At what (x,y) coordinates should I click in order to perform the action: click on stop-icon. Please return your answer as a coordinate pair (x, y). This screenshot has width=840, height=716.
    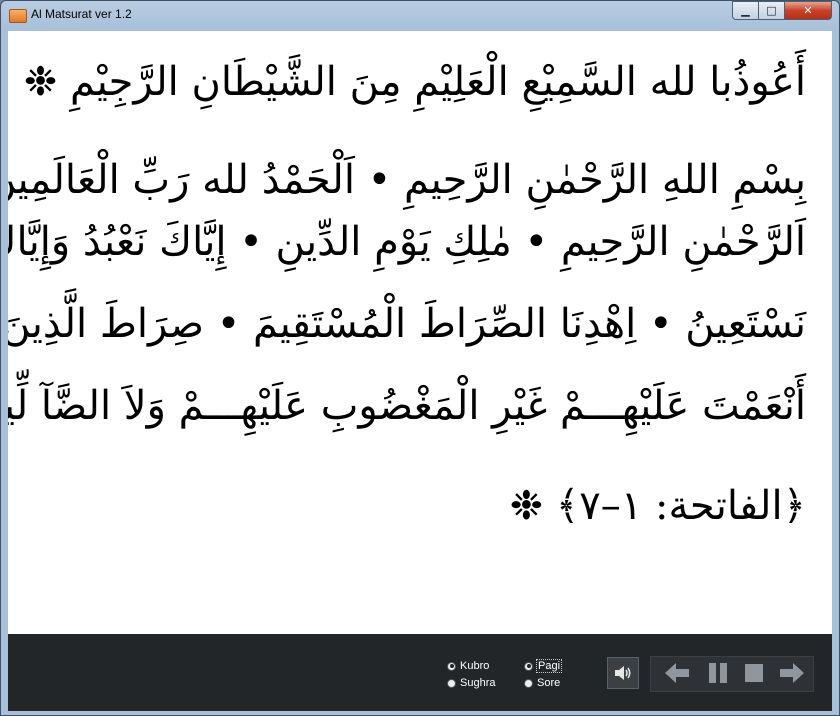
    Looking at the image, I should click on (754, 673).